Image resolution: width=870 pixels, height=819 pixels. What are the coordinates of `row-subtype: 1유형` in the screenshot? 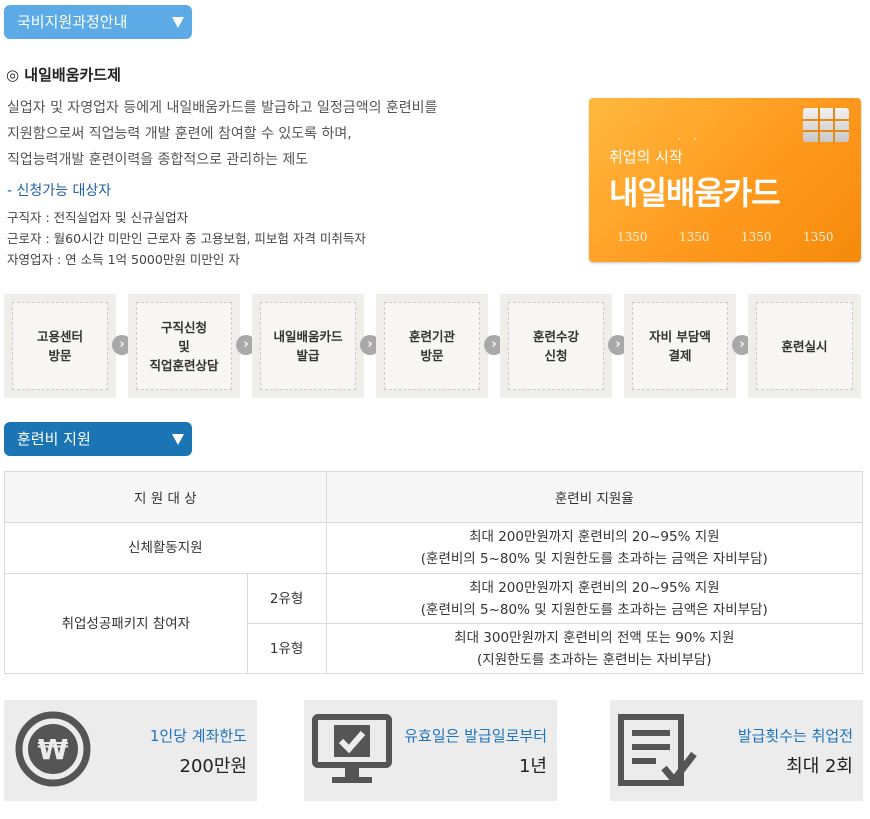 It's located at (286, 648).